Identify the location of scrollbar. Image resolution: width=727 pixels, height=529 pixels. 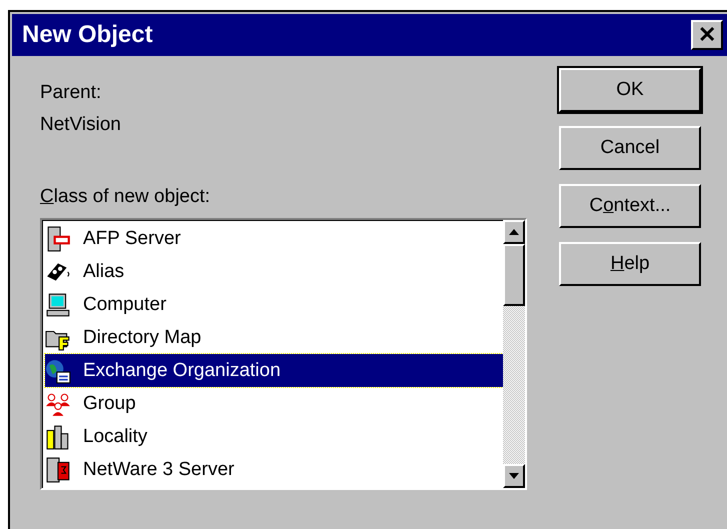
(514, 354).